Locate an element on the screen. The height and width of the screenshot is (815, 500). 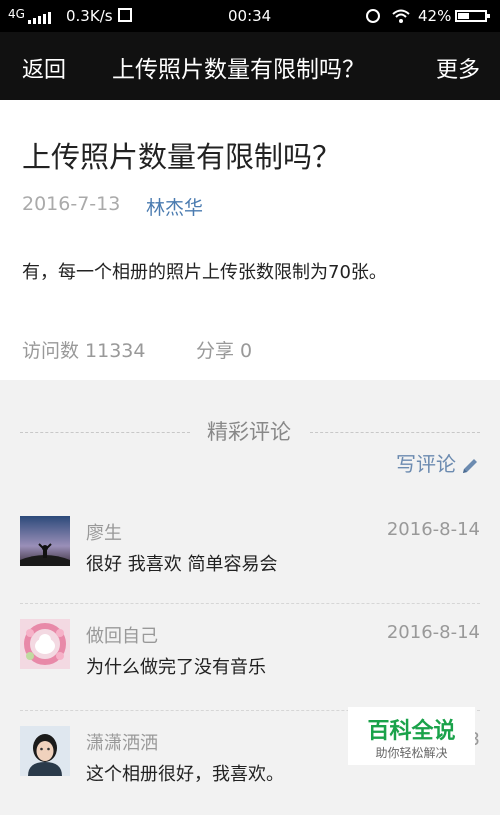
alarm-icon is located at coordinates (373, 16).